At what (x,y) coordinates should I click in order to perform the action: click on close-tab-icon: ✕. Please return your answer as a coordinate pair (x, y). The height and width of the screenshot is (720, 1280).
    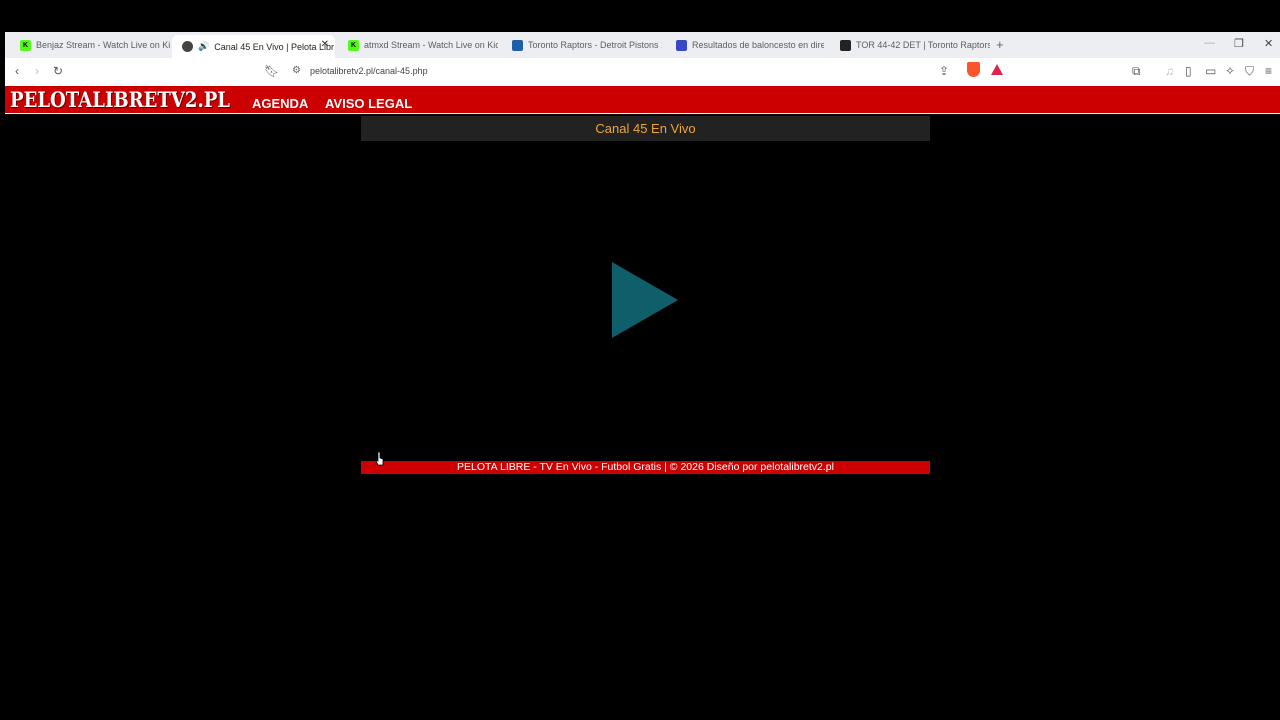
    Looking at the image, I should click on (325, 44).